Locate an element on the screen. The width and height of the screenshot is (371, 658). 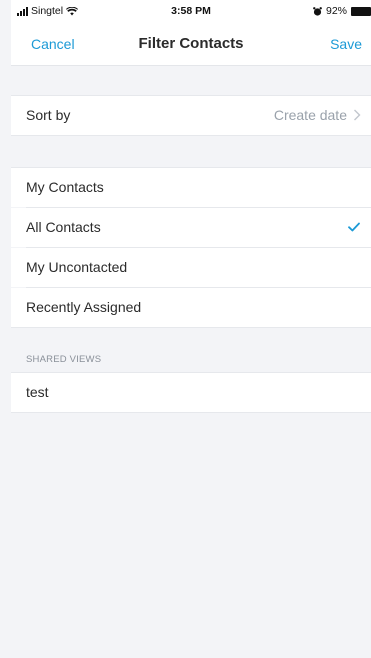
navigation-bar: Cancel Filter Contacts Save is located at coordinates (191, 44).